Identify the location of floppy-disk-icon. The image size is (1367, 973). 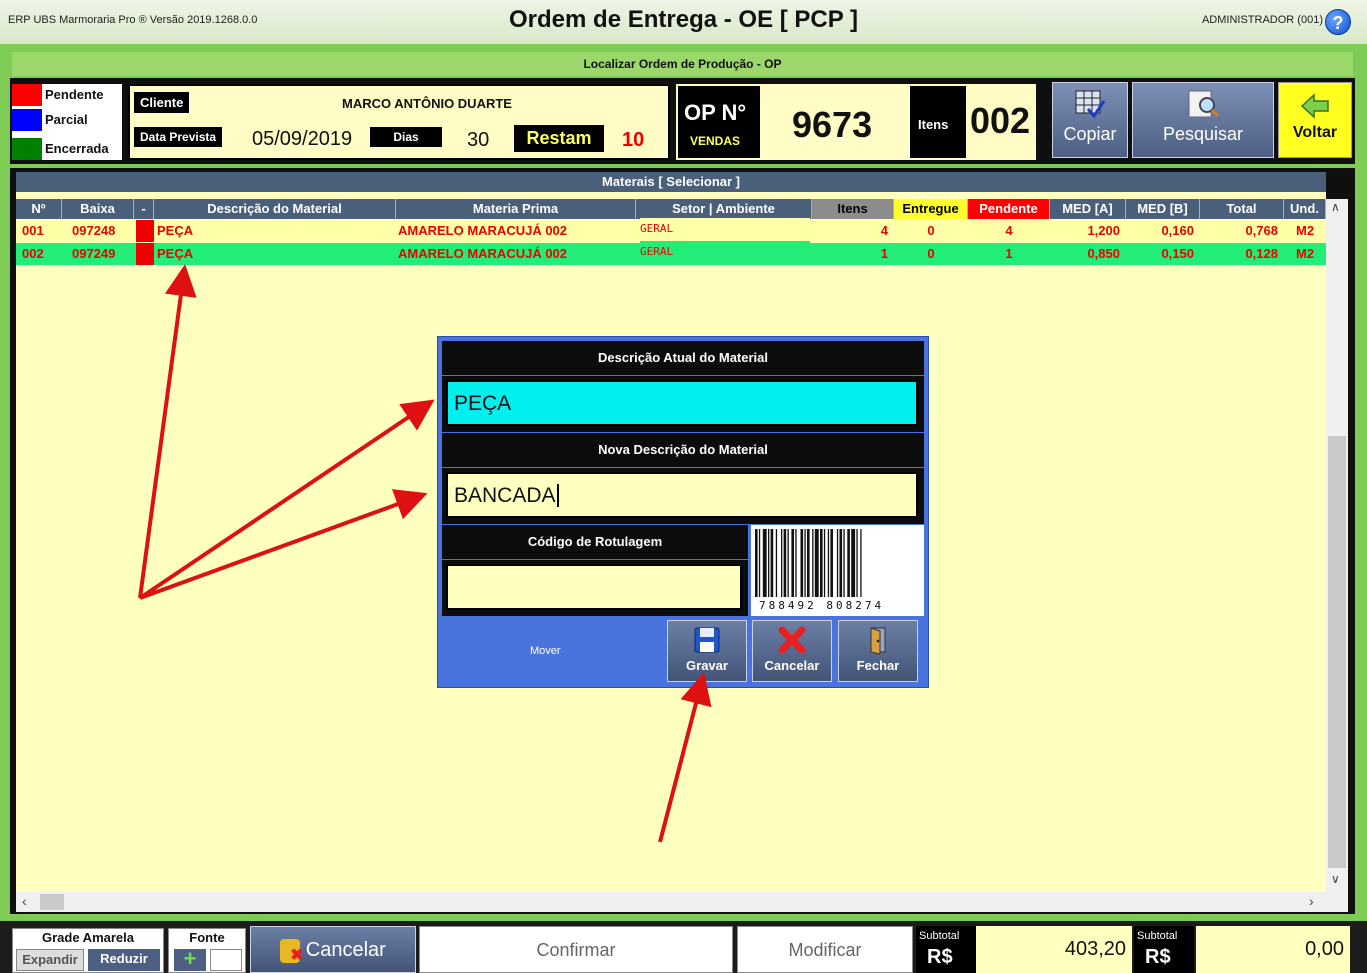
(707, 640).